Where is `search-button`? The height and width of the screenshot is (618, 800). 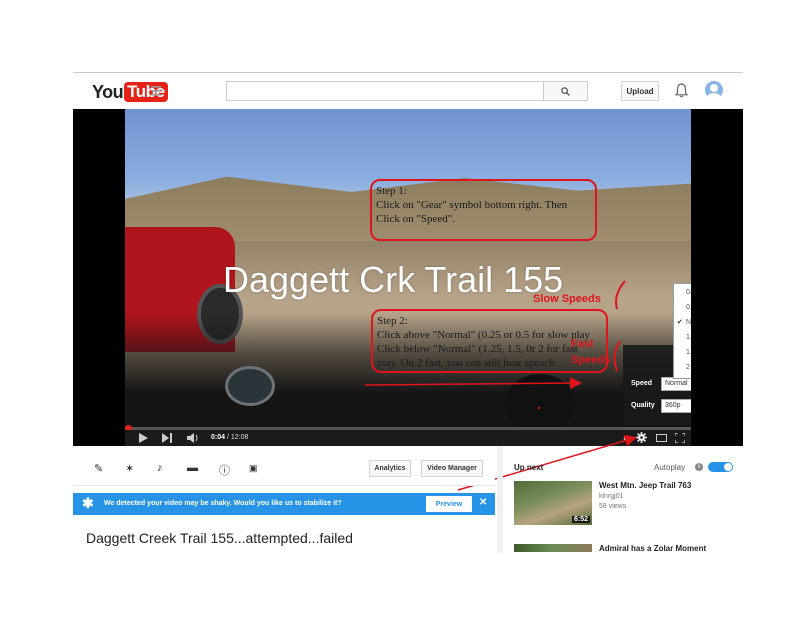 search-button is located at coordinates (566, 91).